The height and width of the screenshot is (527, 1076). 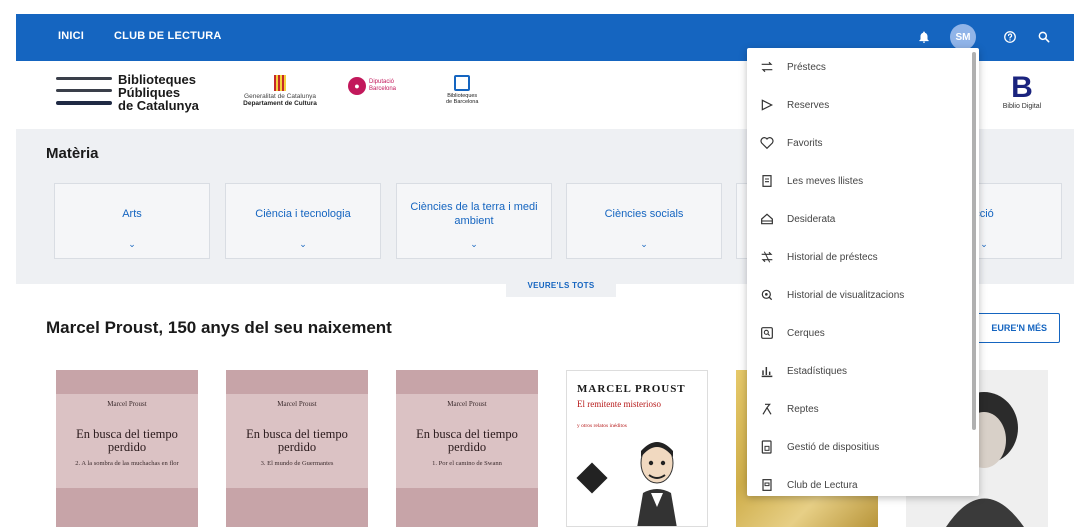 I want to click on menu-item-label: Estadístiques, so click(x=817, y=371).